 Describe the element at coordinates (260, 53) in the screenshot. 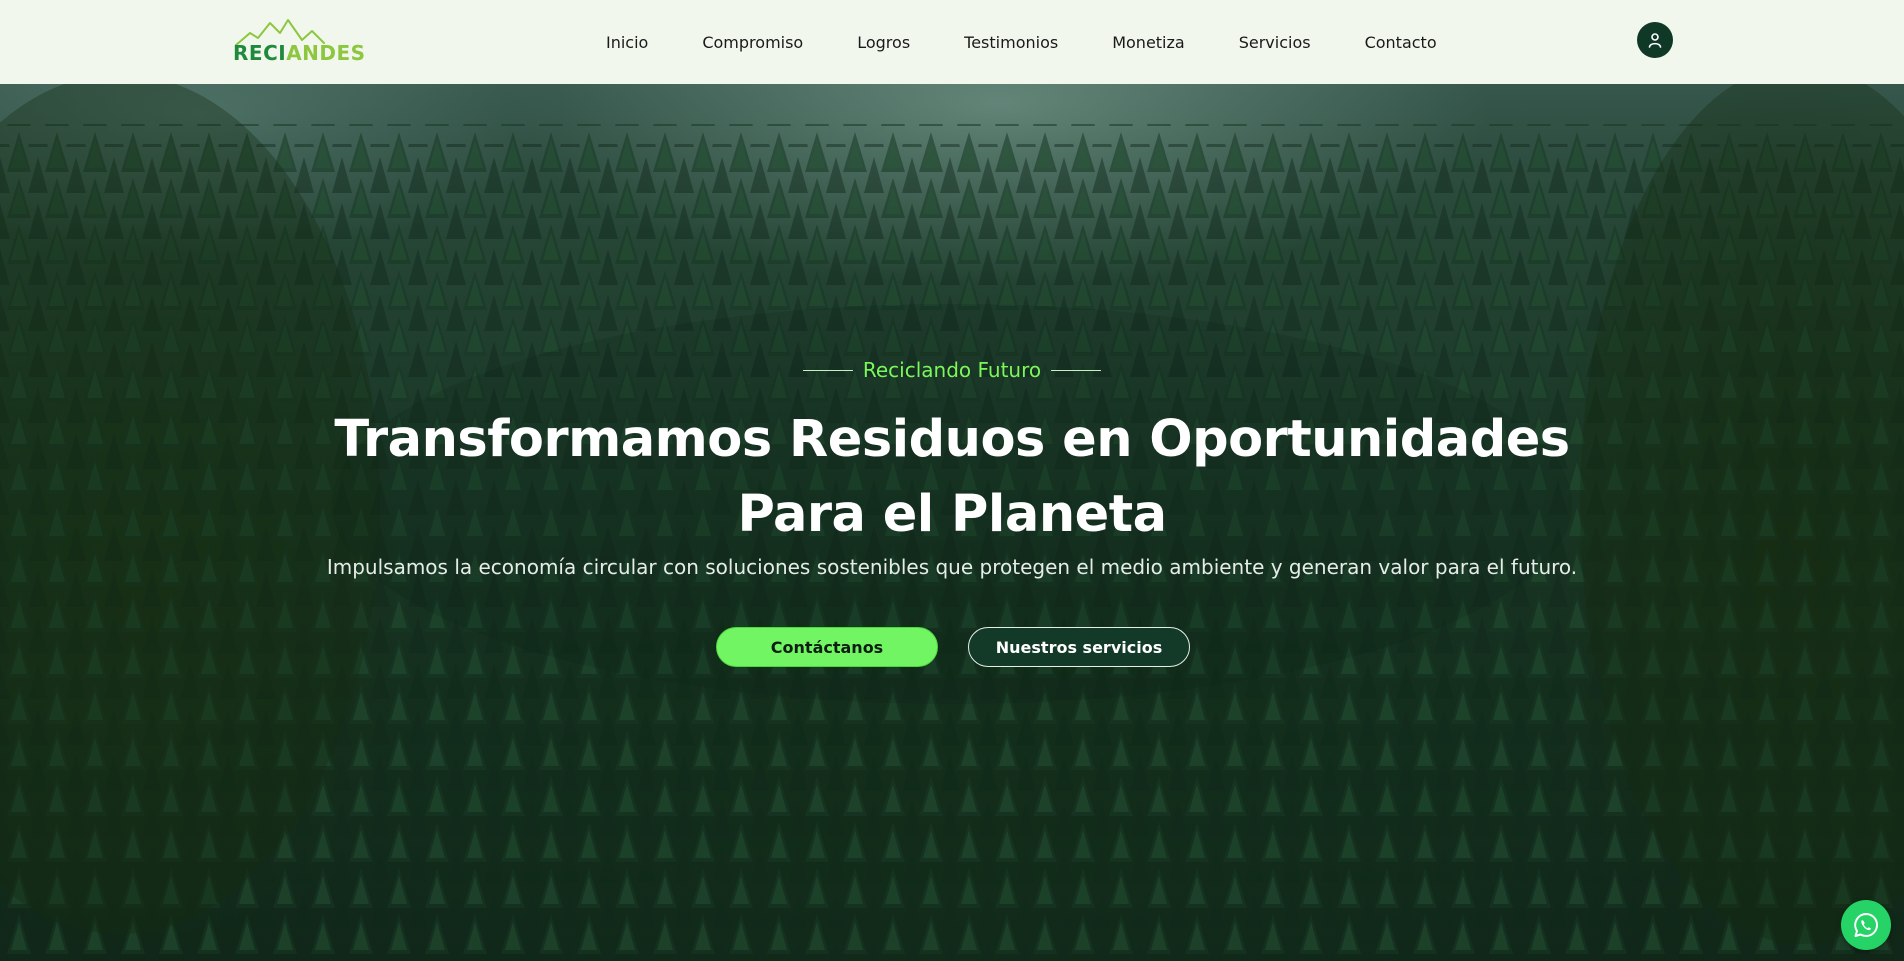

I see `logo-text-part-1: RECI` at that location.